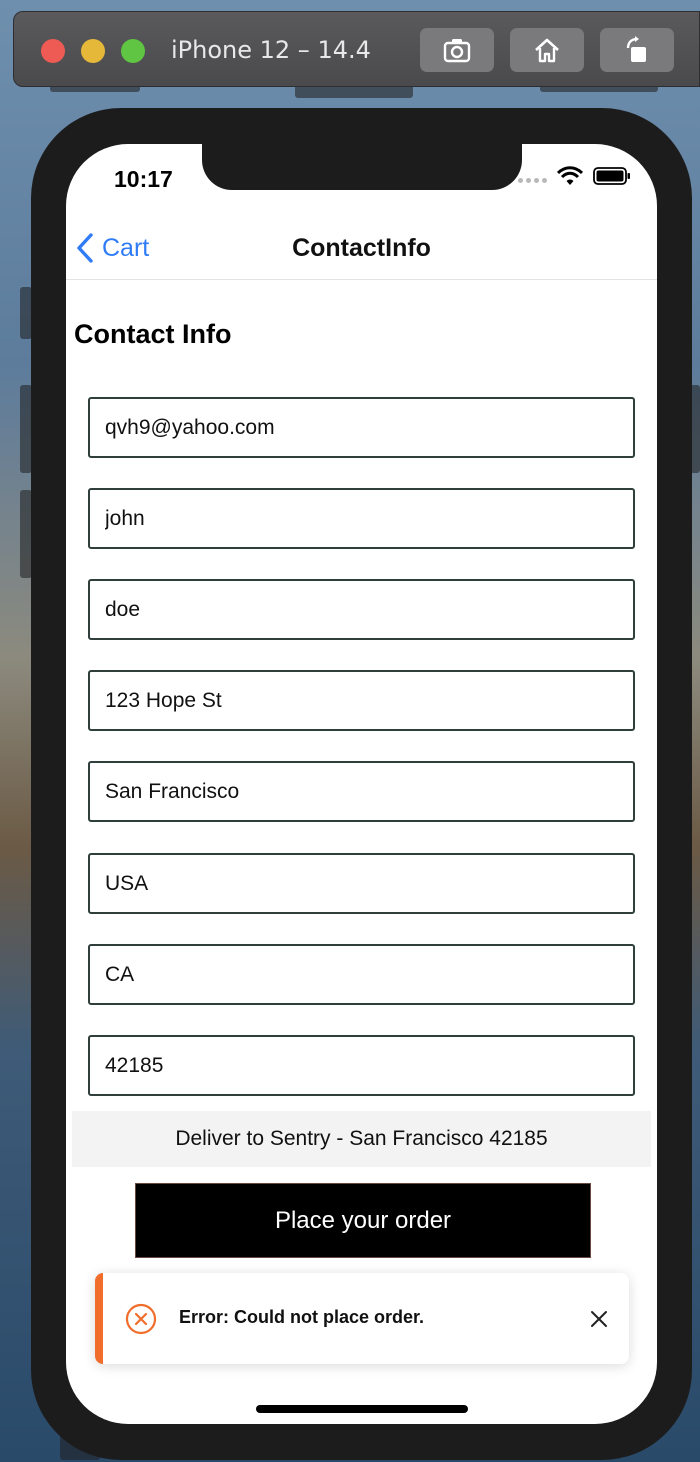 The image size is (700, 1462). Describe the element at coordinates (93, 51) in the screenshot. I see `minimize-window-button` at that location.